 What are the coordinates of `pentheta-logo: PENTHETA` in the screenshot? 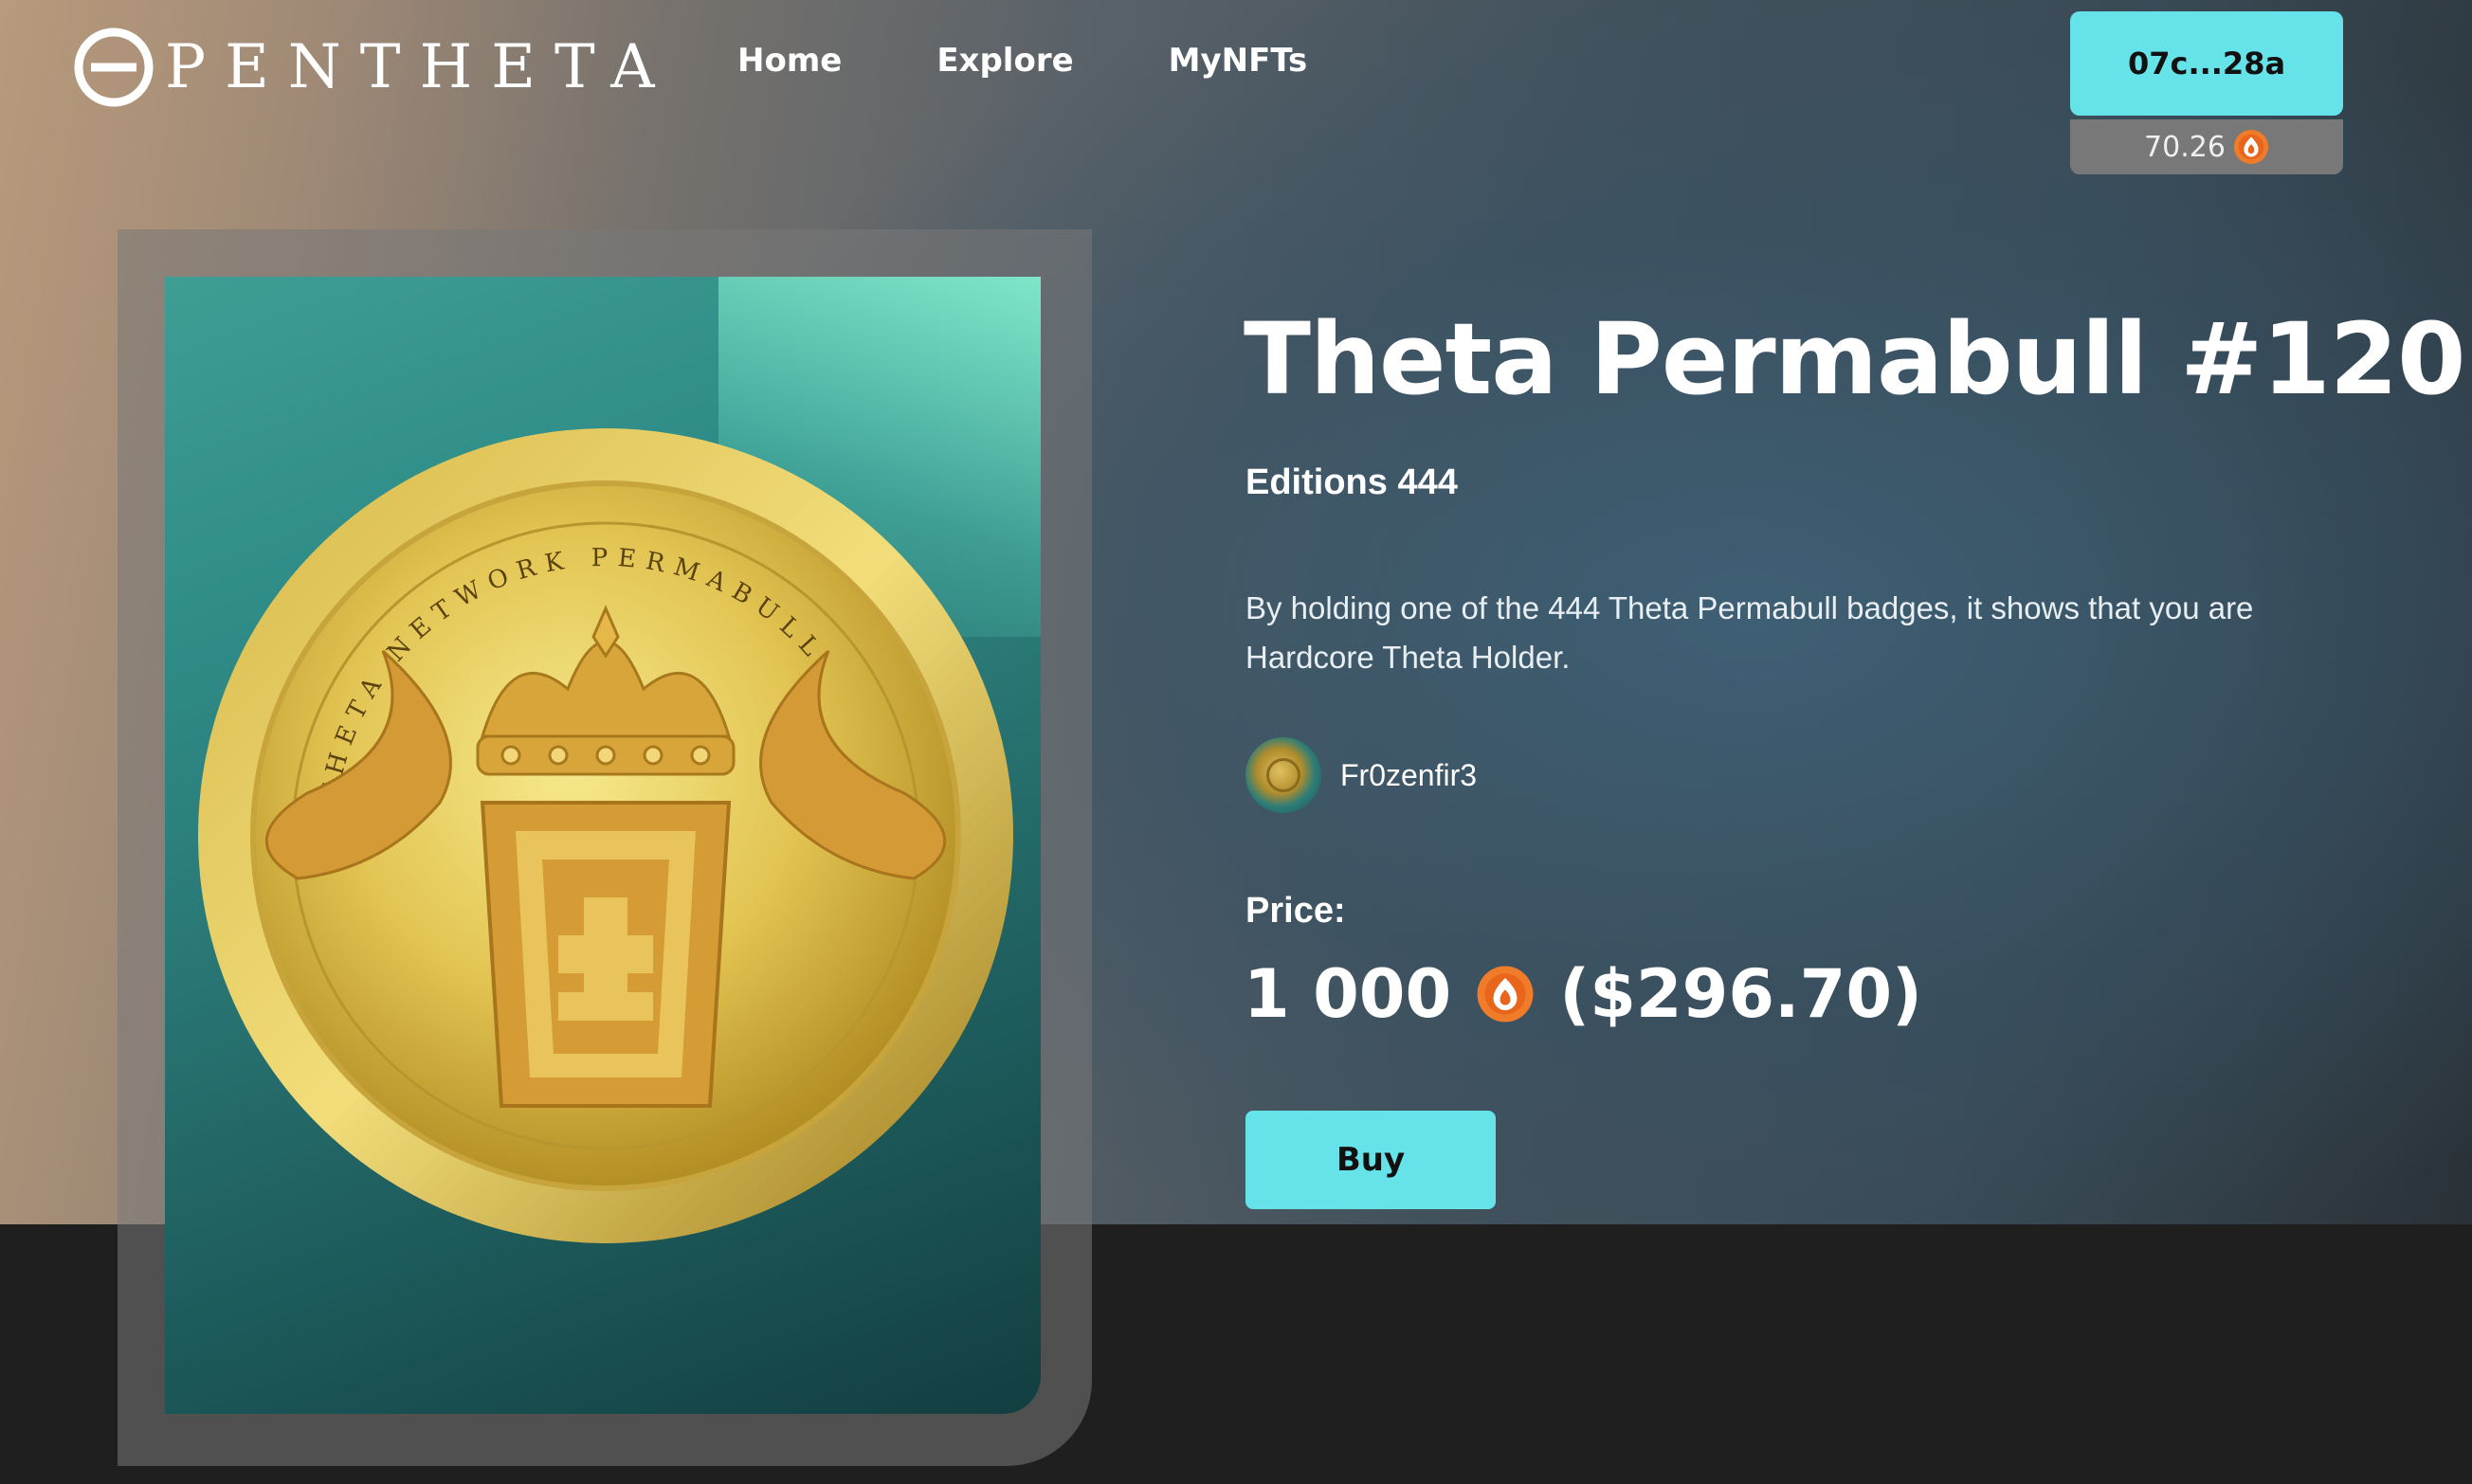 It's located at (372, 67).